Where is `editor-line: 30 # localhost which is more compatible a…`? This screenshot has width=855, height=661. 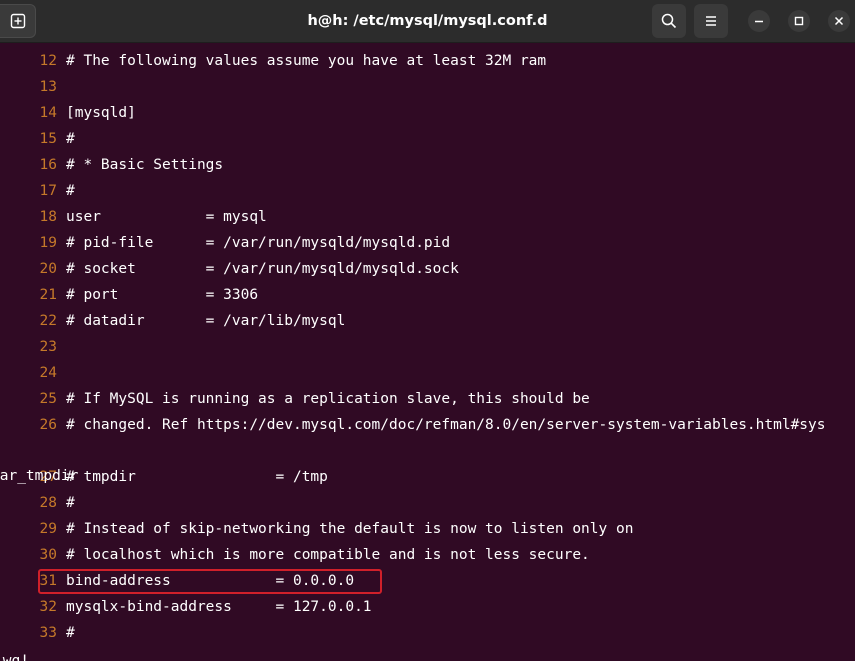 editor-line: 30 # localhost which is more compatible a… is located at coordinates (427, 555).